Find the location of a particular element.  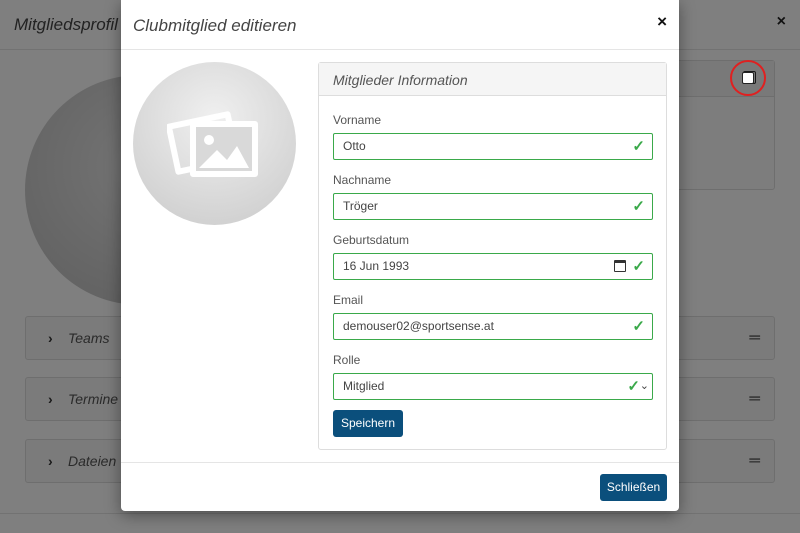

edit-icon is located at coordinates (748, 78).